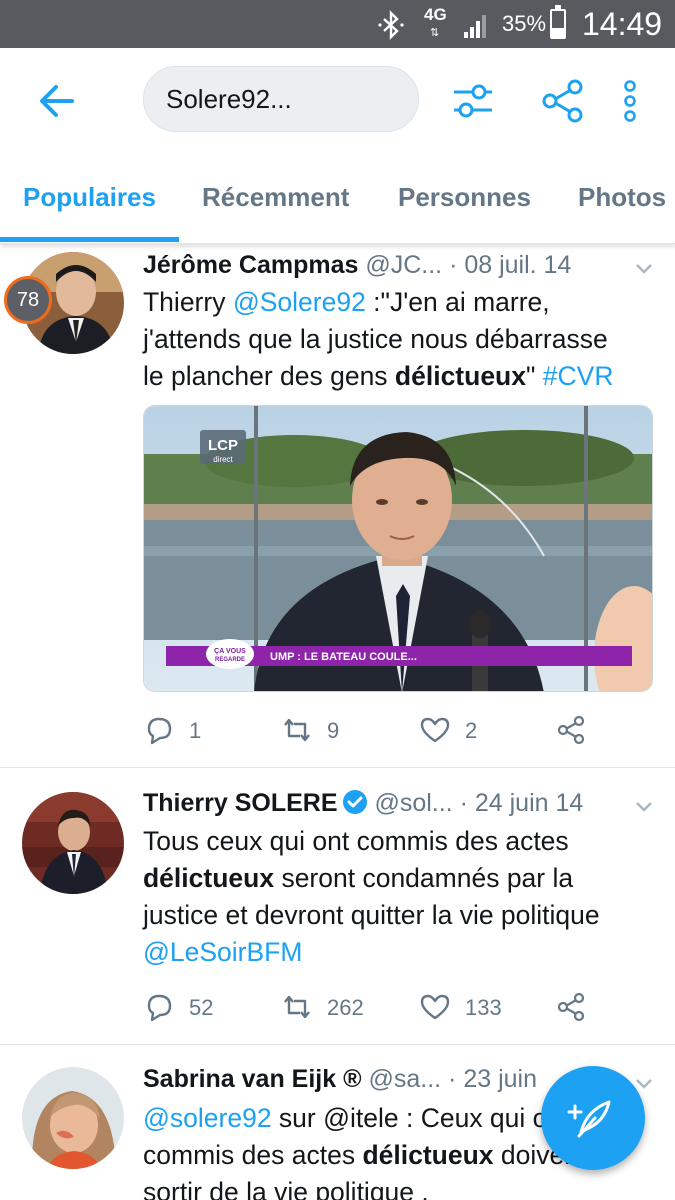  Describe the element at coordinates (475, 26) in the screenshot. I see `signal-icon` at that location.